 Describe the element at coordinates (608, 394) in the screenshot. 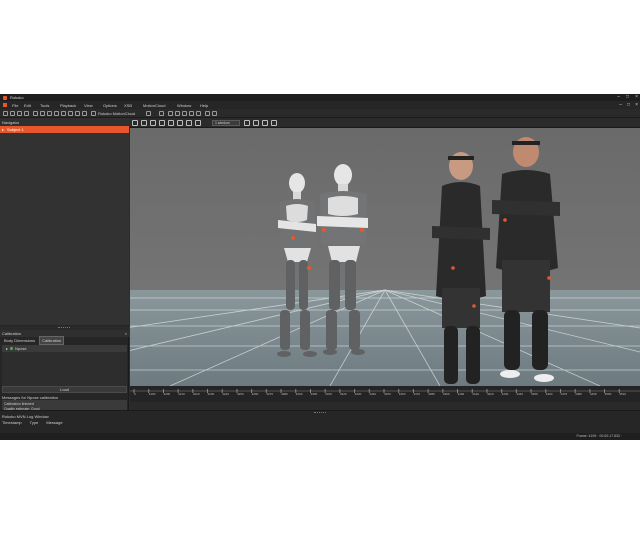

I see `timeline-tick-label: 4500` at that location.